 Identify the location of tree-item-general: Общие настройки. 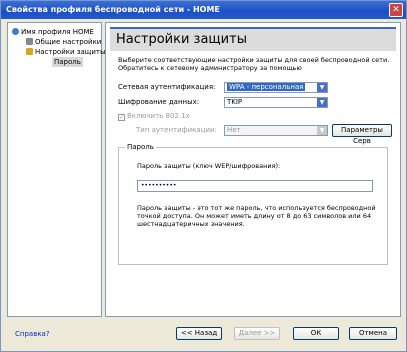
(63, 42).